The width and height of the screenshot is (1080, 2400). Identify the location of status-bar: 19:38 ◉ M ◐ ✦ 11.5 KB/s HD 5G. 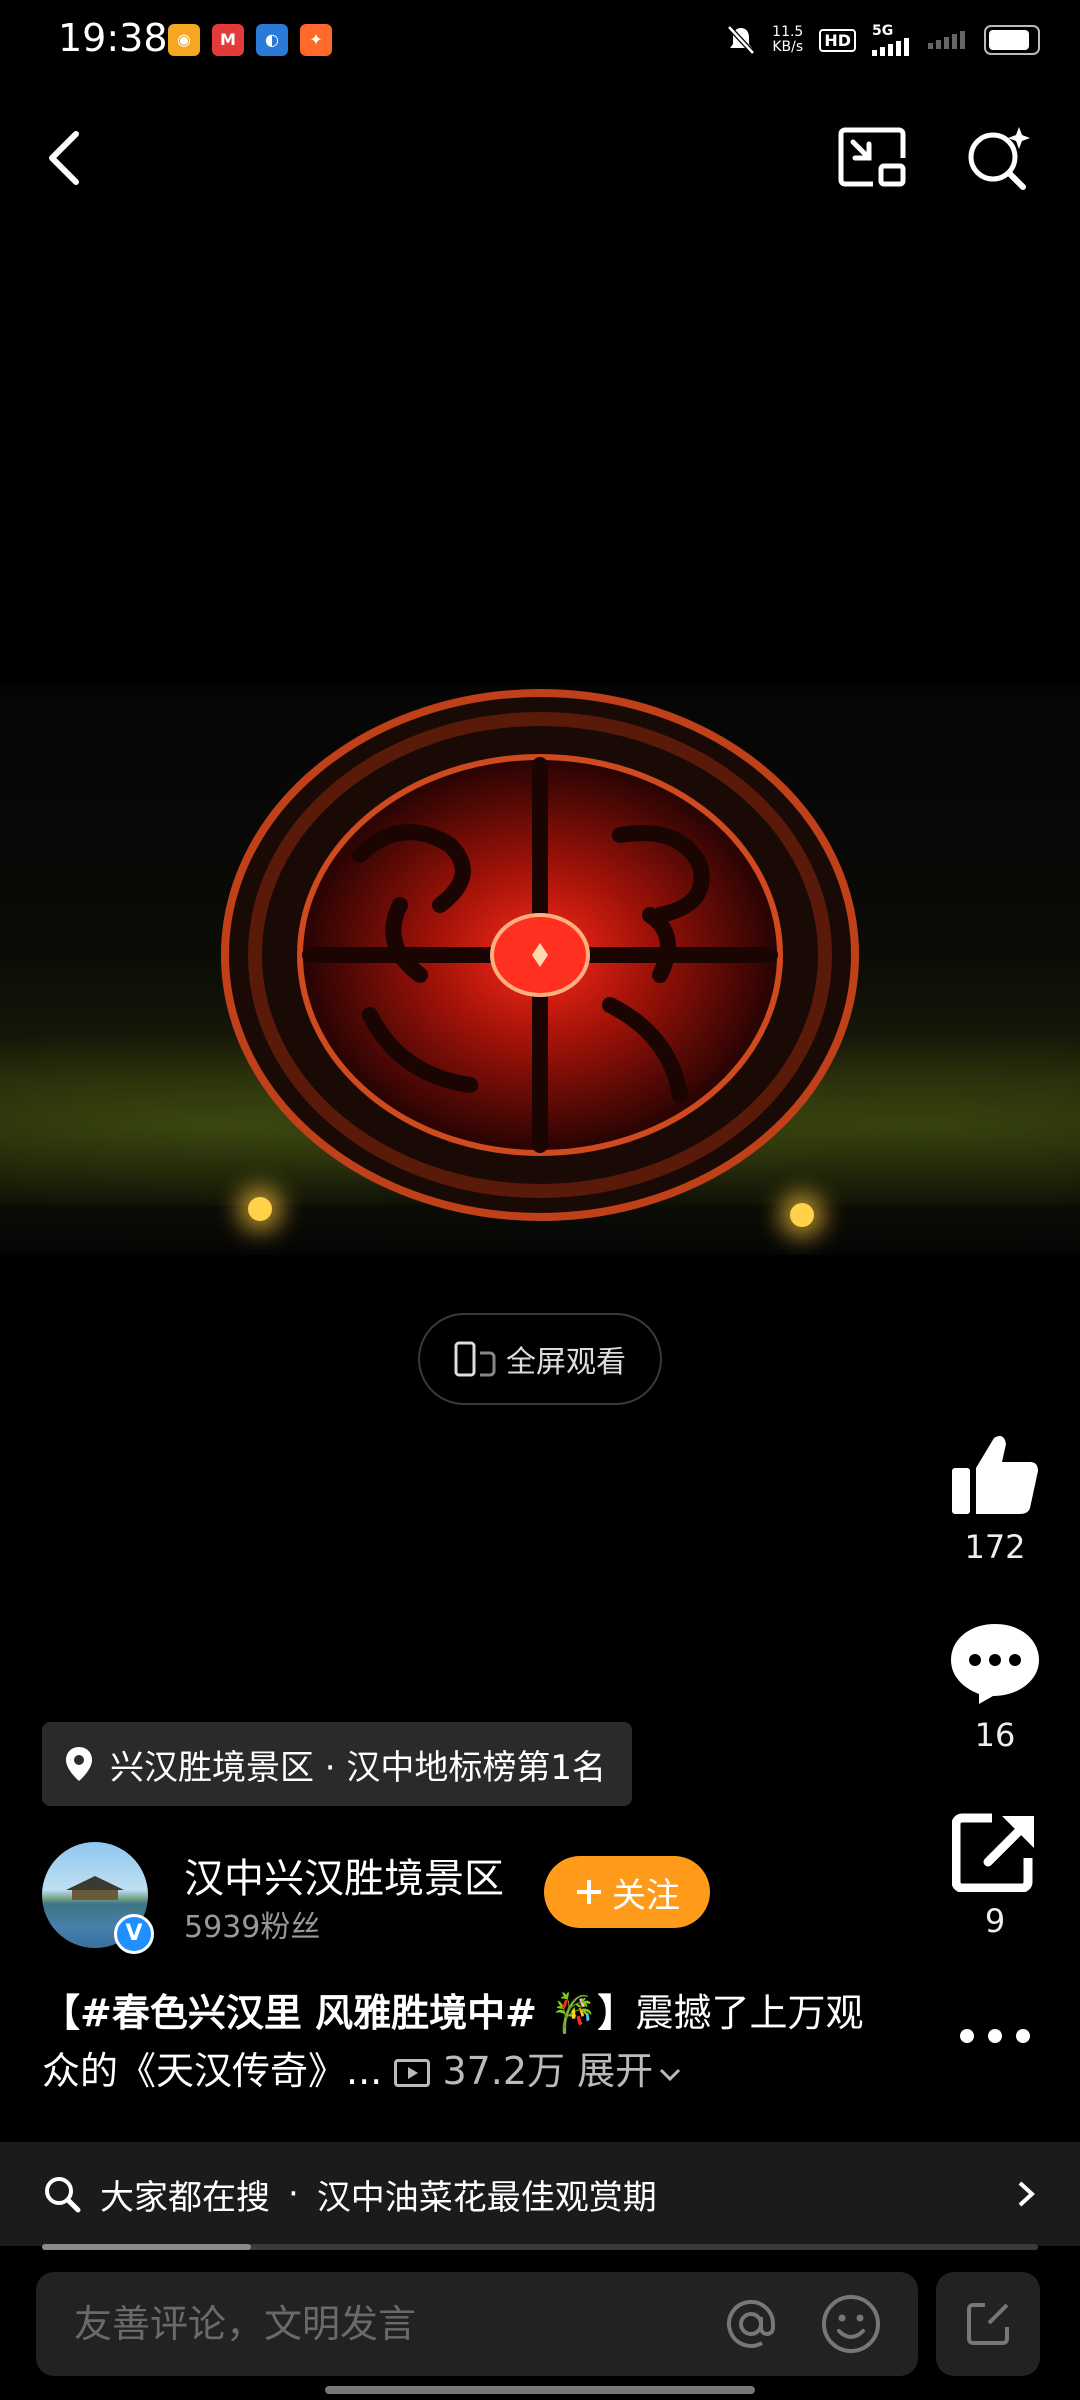
(540, 40).